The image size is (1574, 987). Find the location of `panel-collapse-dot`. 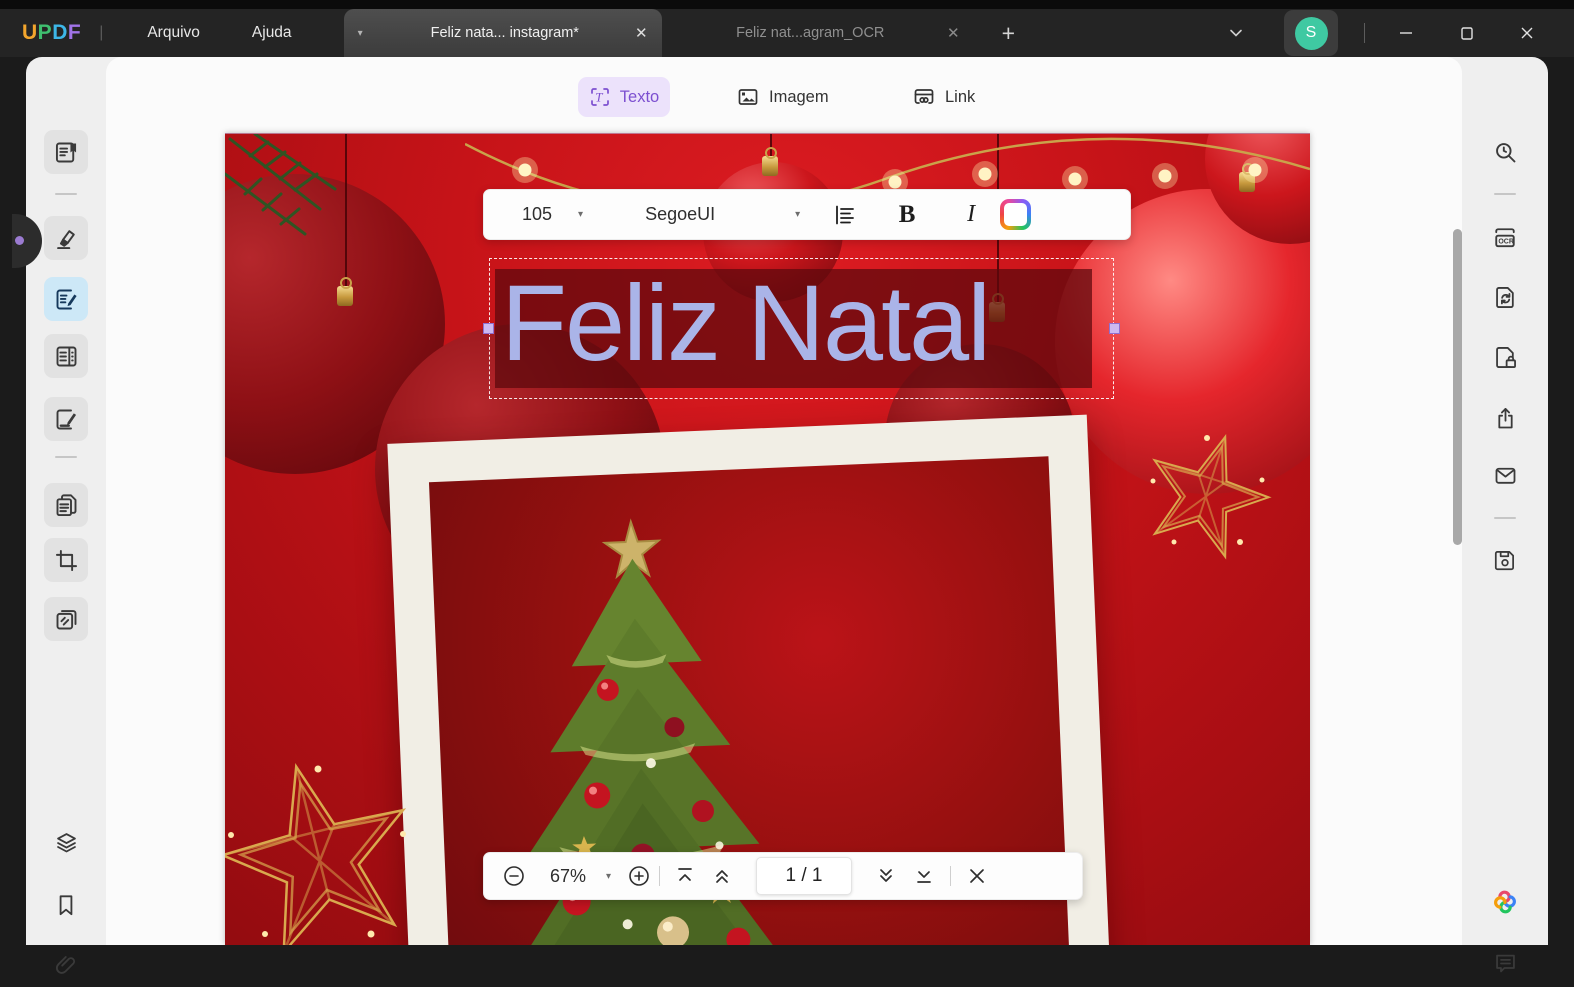

panel-collapse-dot is located at coordinates (19, 240).